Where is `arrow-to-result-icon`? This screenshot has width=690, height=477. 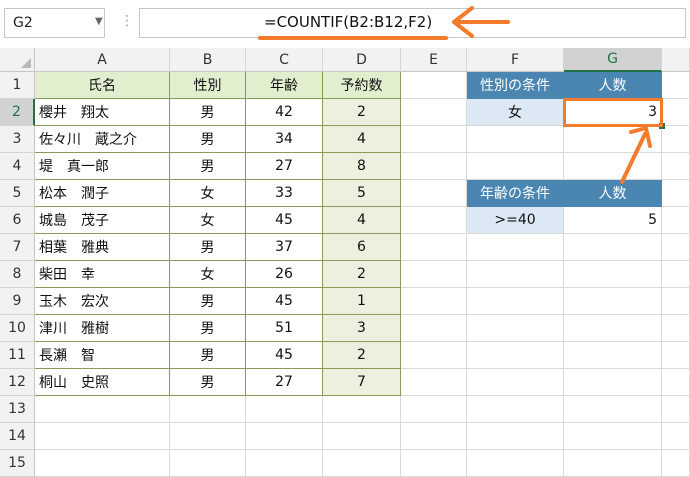
arrow-to-result-icon is located at coordinates (633, 158).